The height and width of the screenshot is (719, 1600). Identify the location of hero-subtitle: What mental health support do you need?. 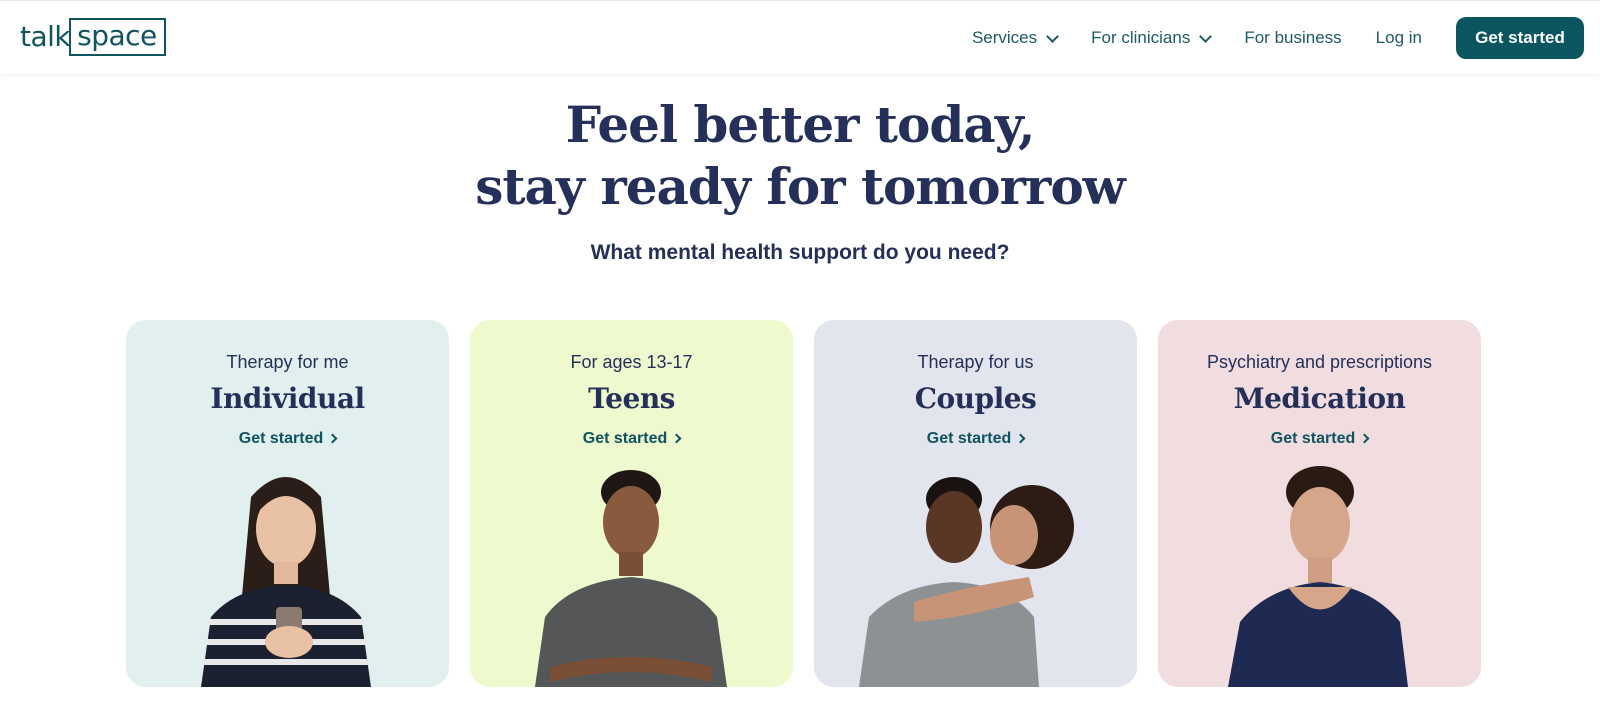
(800, 252).